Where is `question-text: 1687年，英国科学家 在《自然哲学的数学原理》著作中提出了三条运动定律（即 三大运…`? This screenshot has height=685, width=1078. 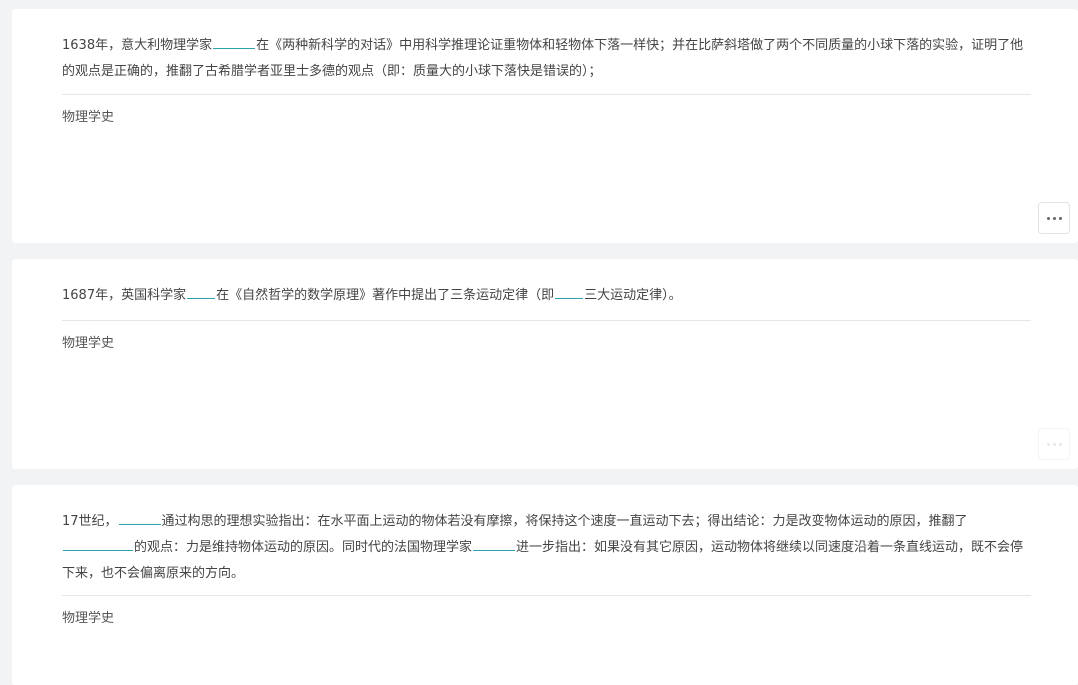 question-text: 1687年，英国科学家 在《自然哲学的数学原理》著作中提出了三条运动定律（即 三大运… is located at coordinates (546, 296).